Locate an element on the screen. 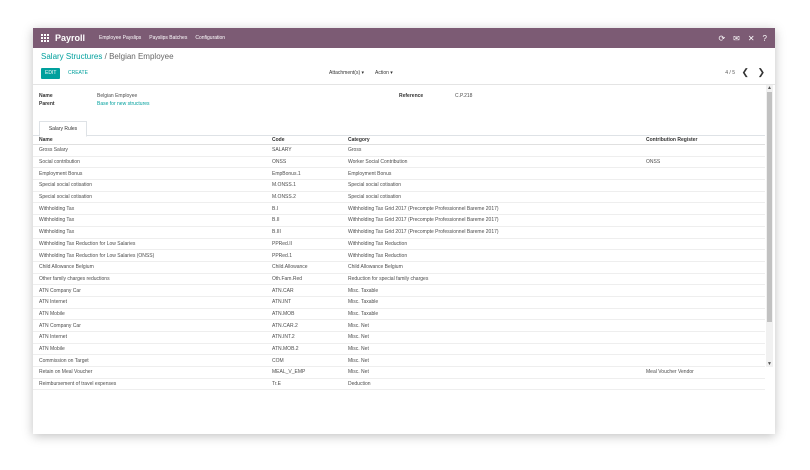 This screenshot has height=470, width=810. cell-code: ATN.INT.2 is located at coordinates (304, 337).